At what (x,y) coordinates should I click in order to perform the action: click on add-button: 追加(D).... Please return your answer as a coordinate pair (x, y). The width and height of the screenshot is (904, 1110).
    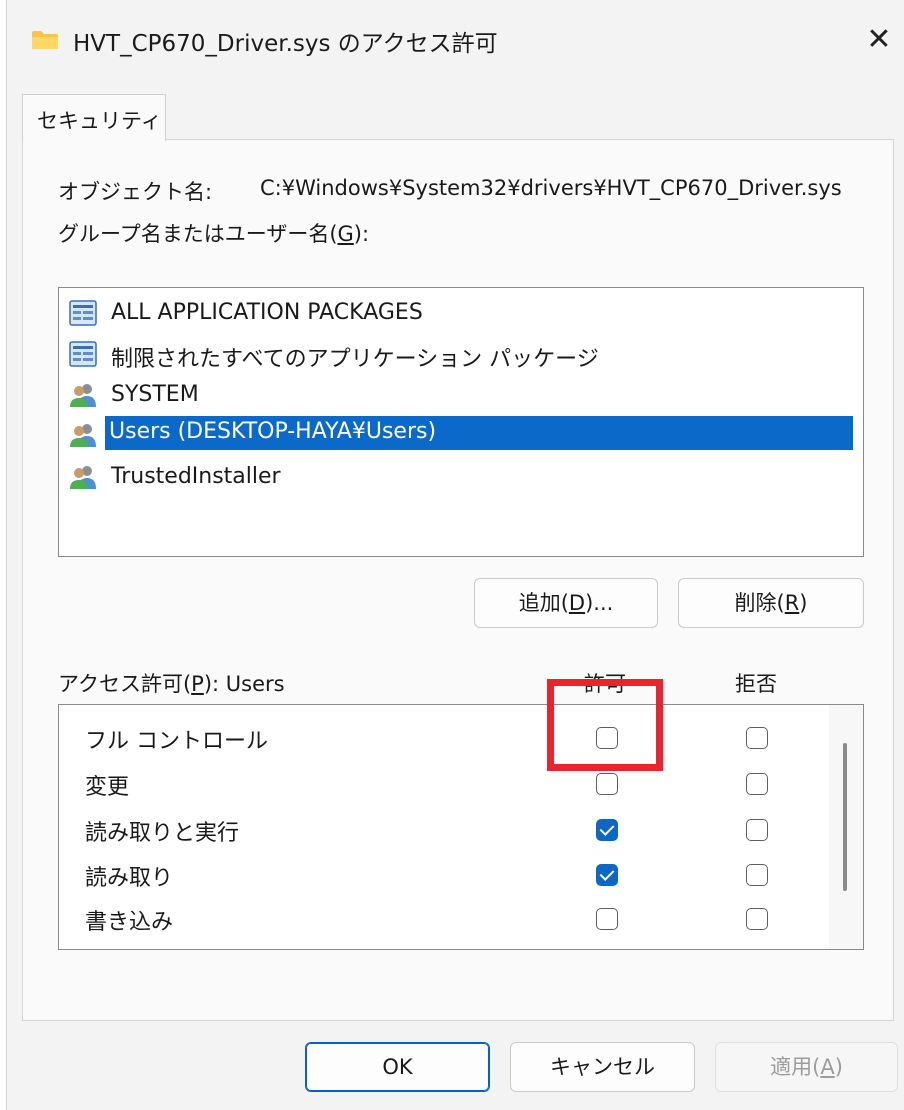
    Looking at the image, I should click on (566, 603).